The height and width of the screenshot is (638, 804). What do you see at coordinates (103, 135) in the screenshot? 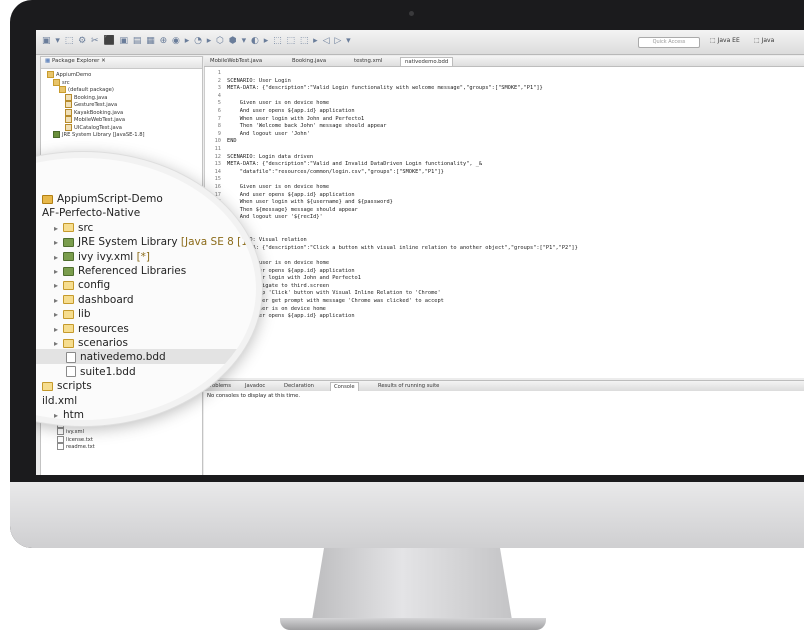
I see `tree-item-label: JRE System Library [JavaSE-1.8]` at bounding box center [103, 135].